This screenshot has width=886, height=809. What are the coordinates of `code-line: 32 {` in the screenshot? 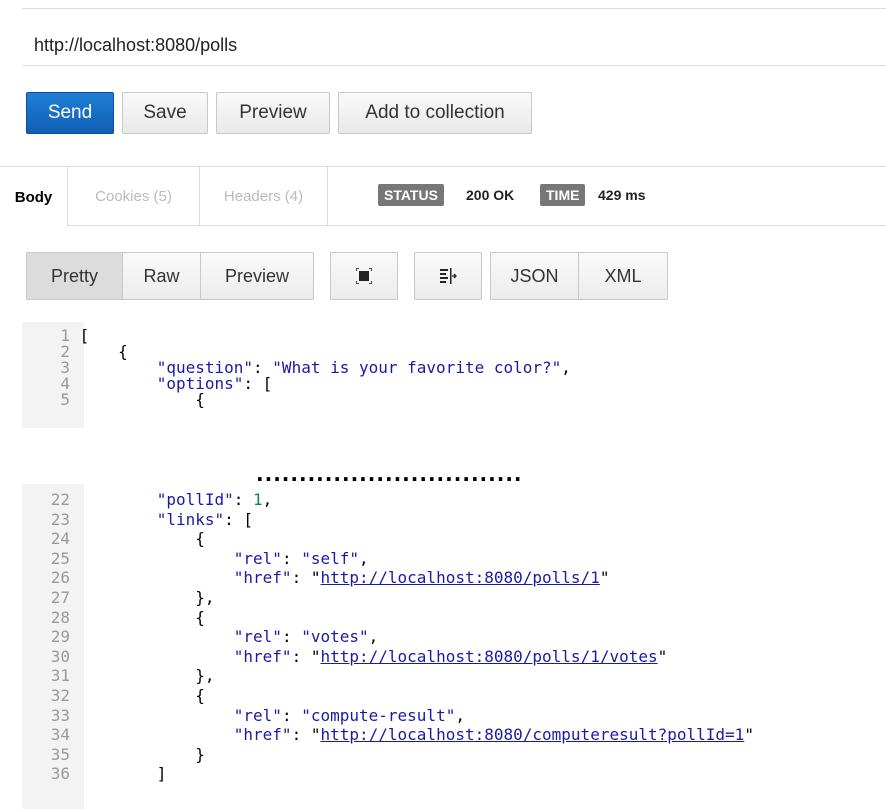 It's located at (113, 696).